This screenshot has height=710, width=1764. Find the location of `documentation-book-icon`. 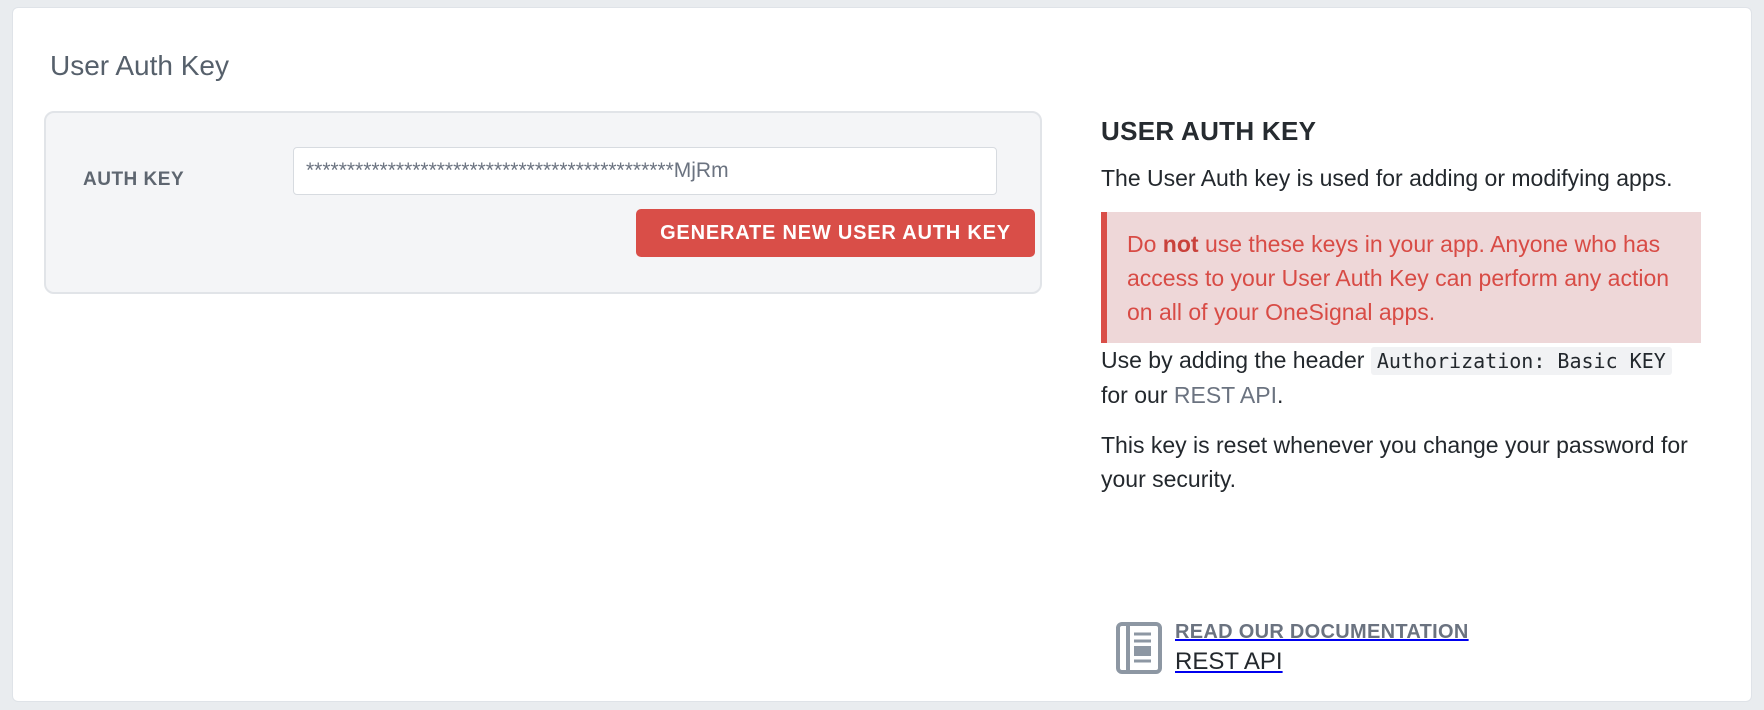

documentation-book-icon is located at coordinates (1139, 648).